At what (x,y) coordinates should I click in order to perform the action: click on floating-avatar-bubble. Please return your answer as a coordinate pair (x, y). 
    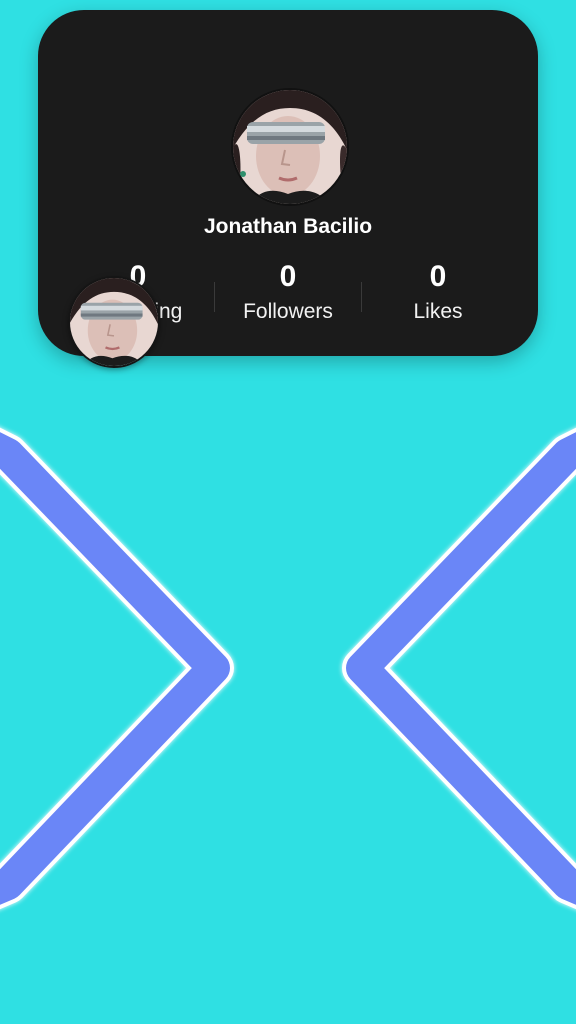
    Looking at the image, I should click on (114, 322).